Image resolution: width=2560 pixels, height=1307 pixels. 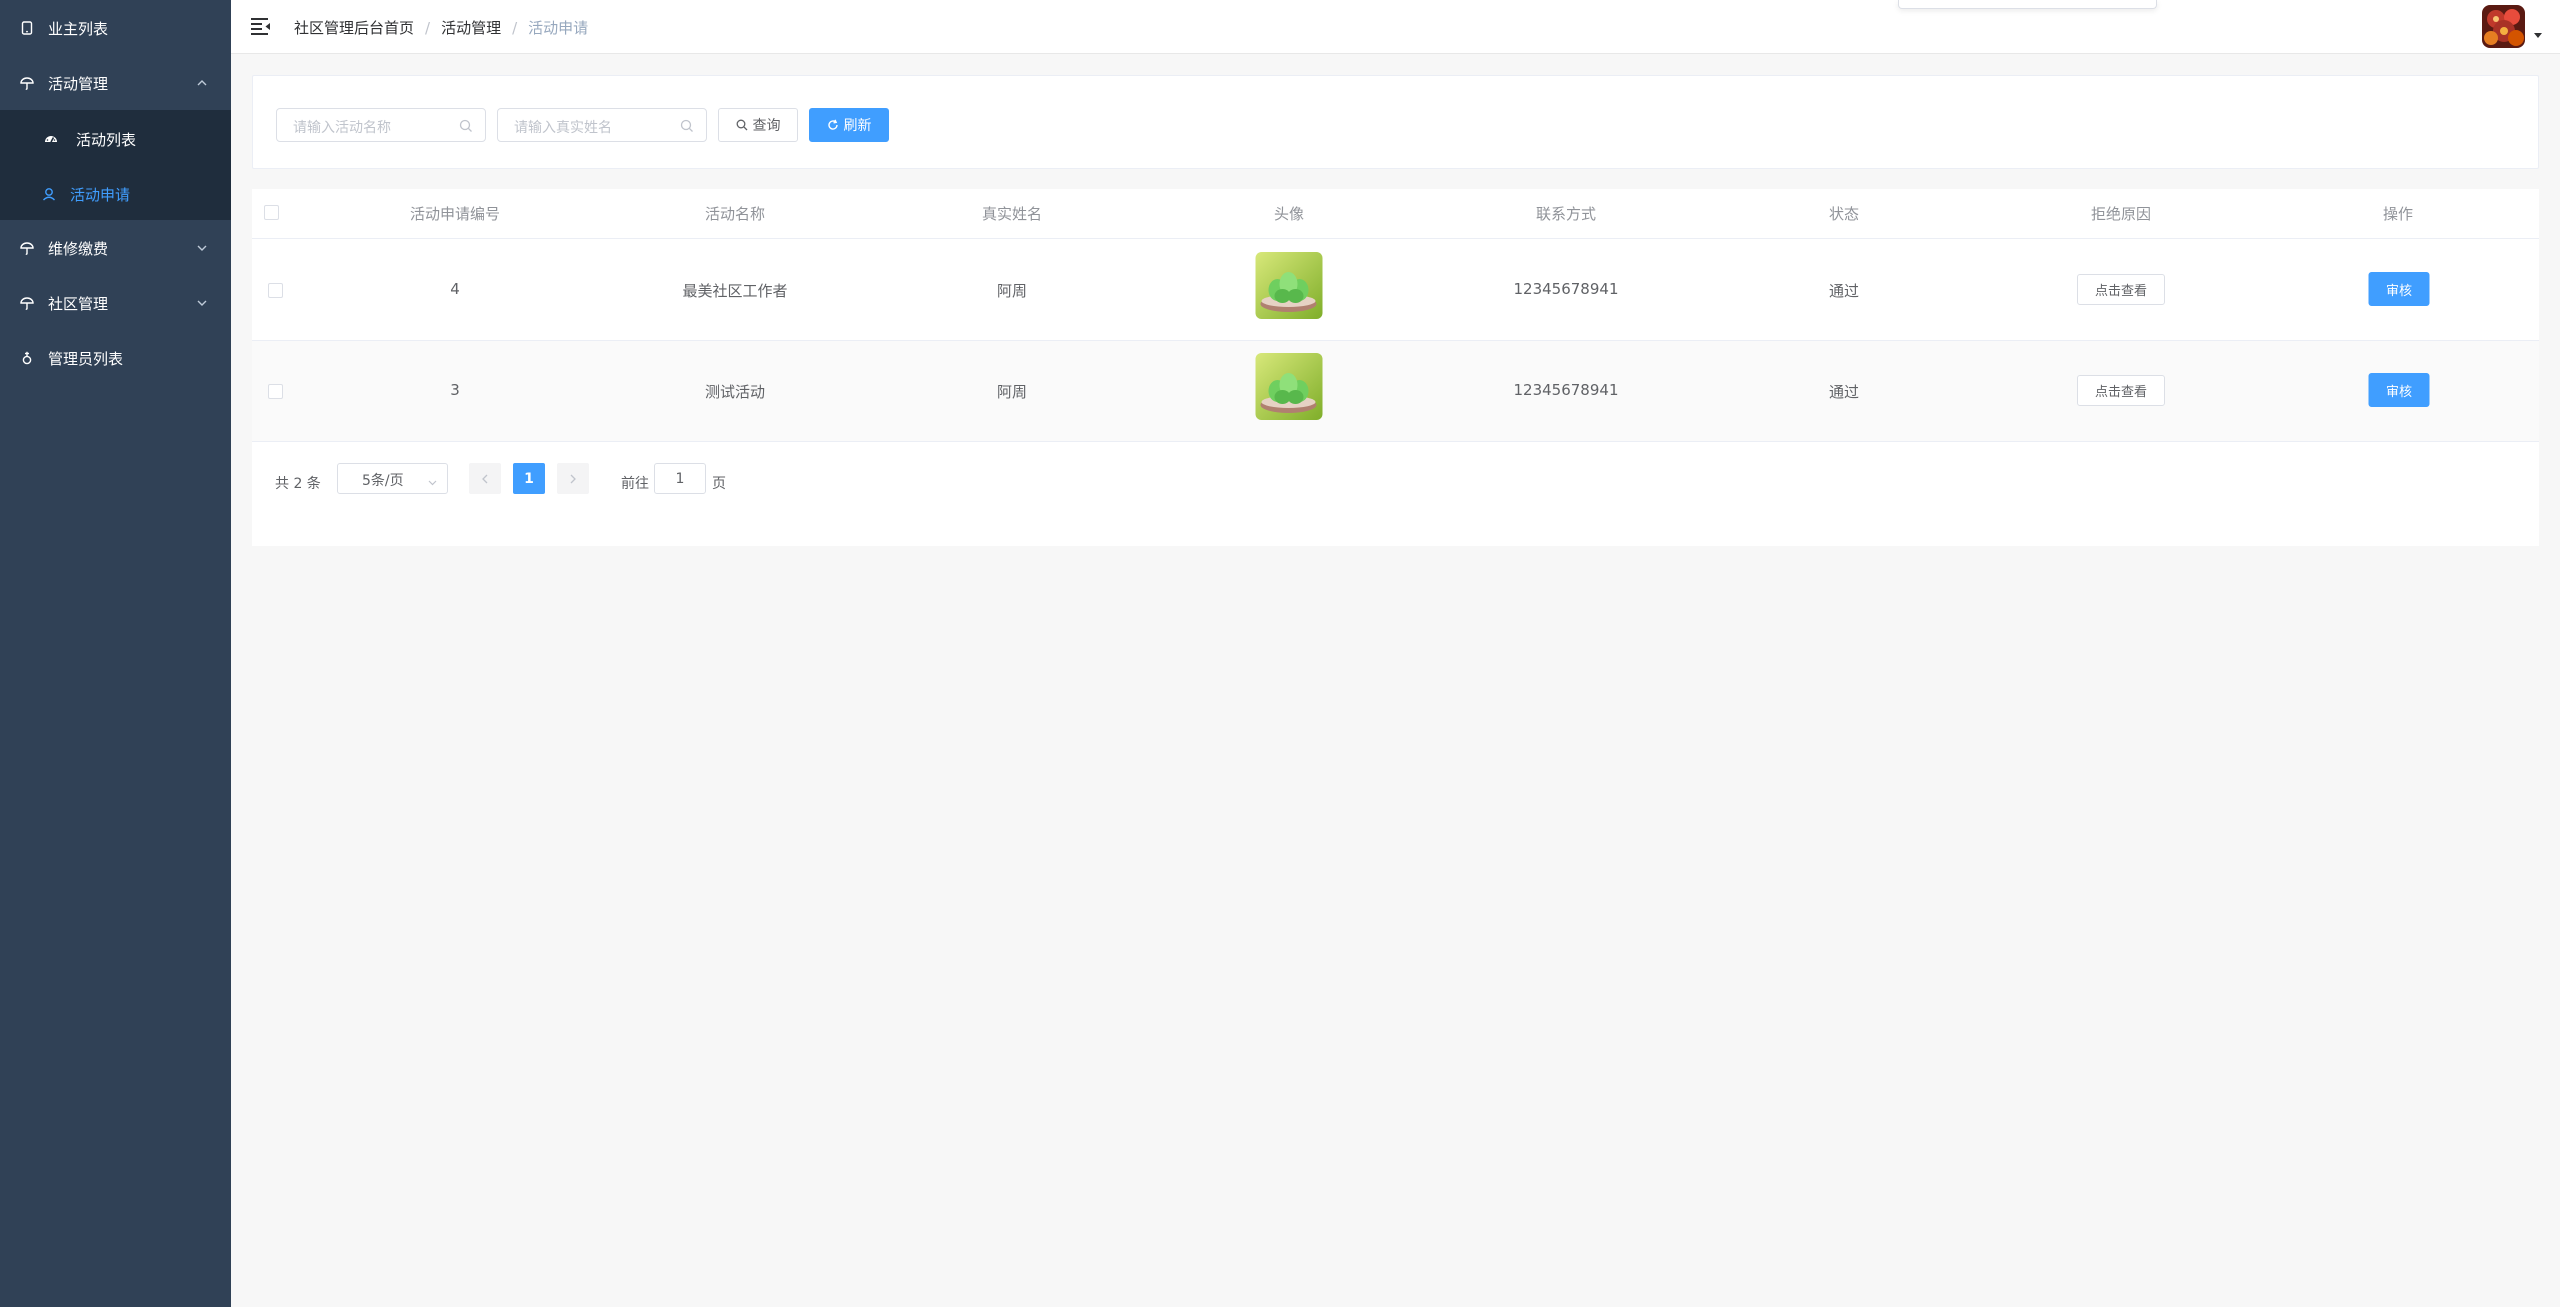 I want to click on pagination-total: 共 2 条, so click(x=298, y=484).